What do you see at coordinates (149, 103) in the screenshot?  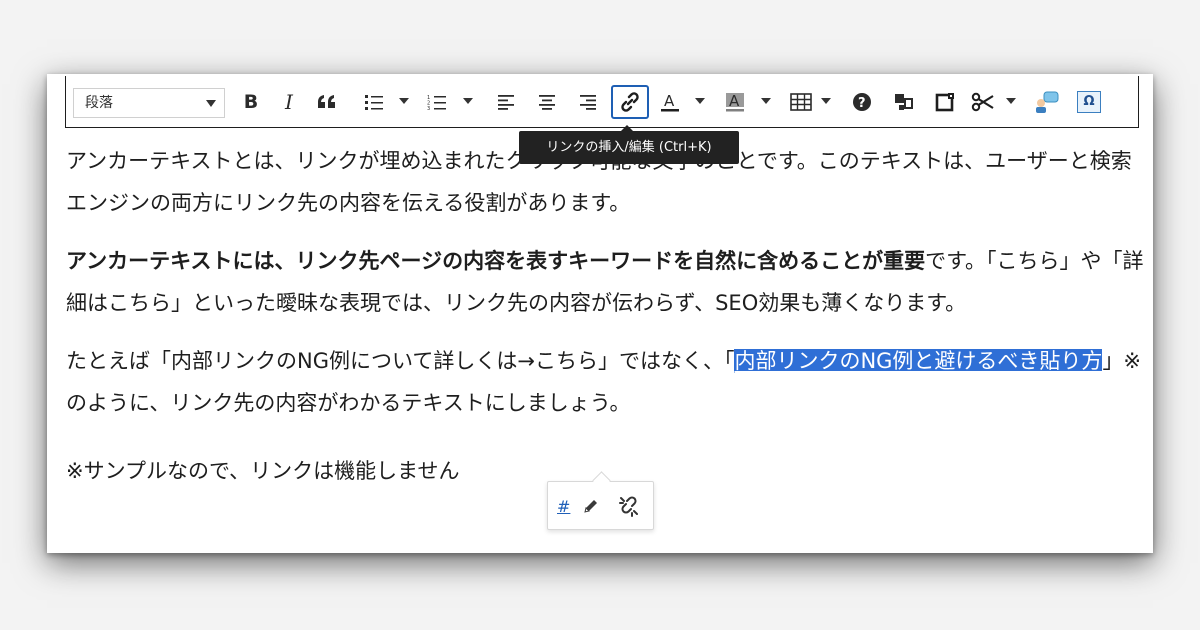 I see `format-select: 段落` at bounding box center [149, 103].